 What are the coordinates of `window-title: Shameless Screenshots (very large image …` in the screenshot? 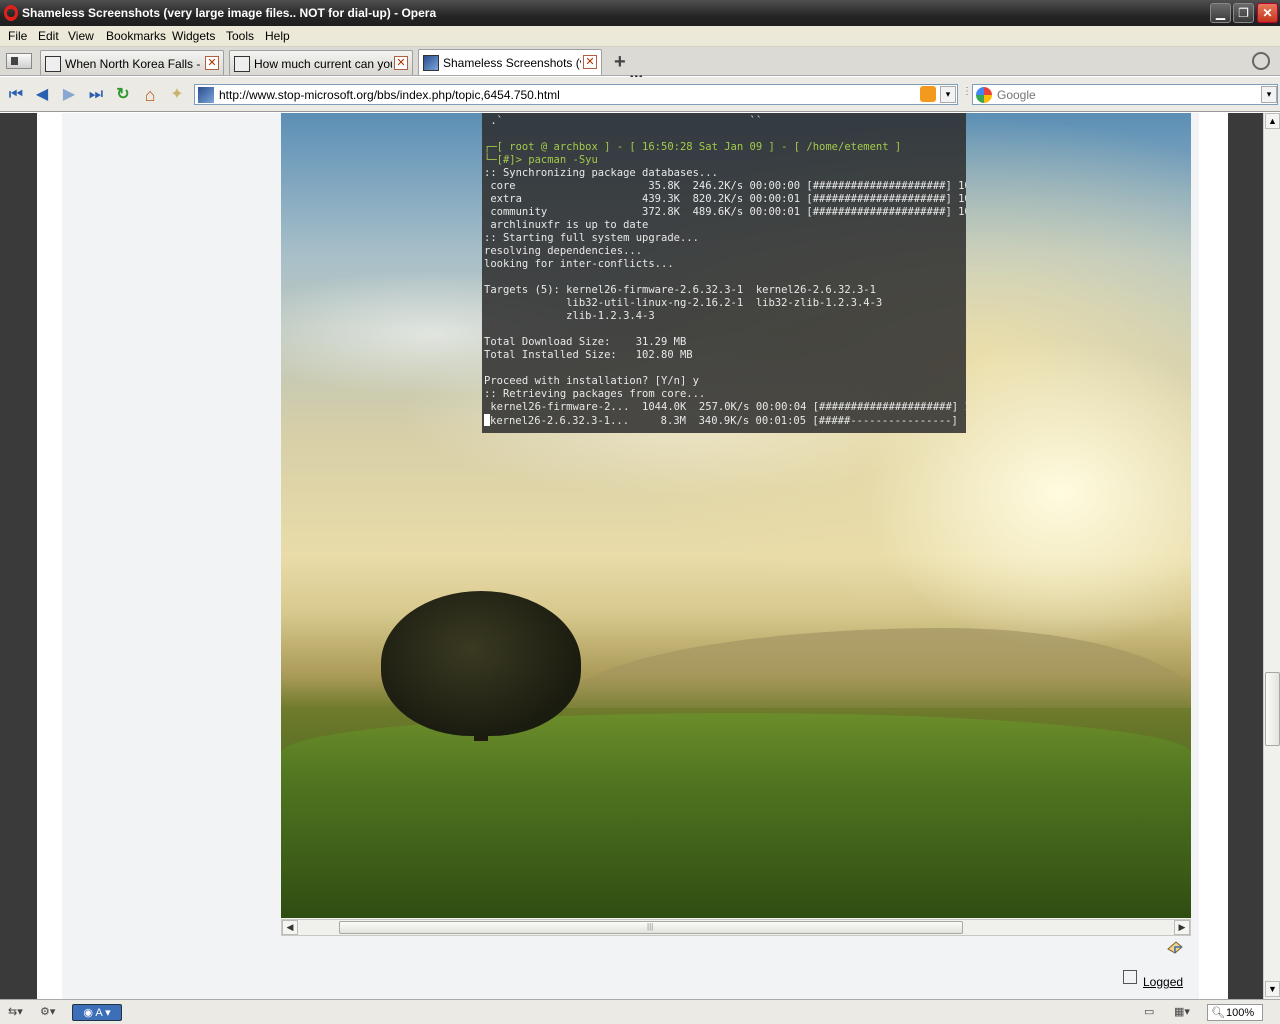 It's located at (229, 13).